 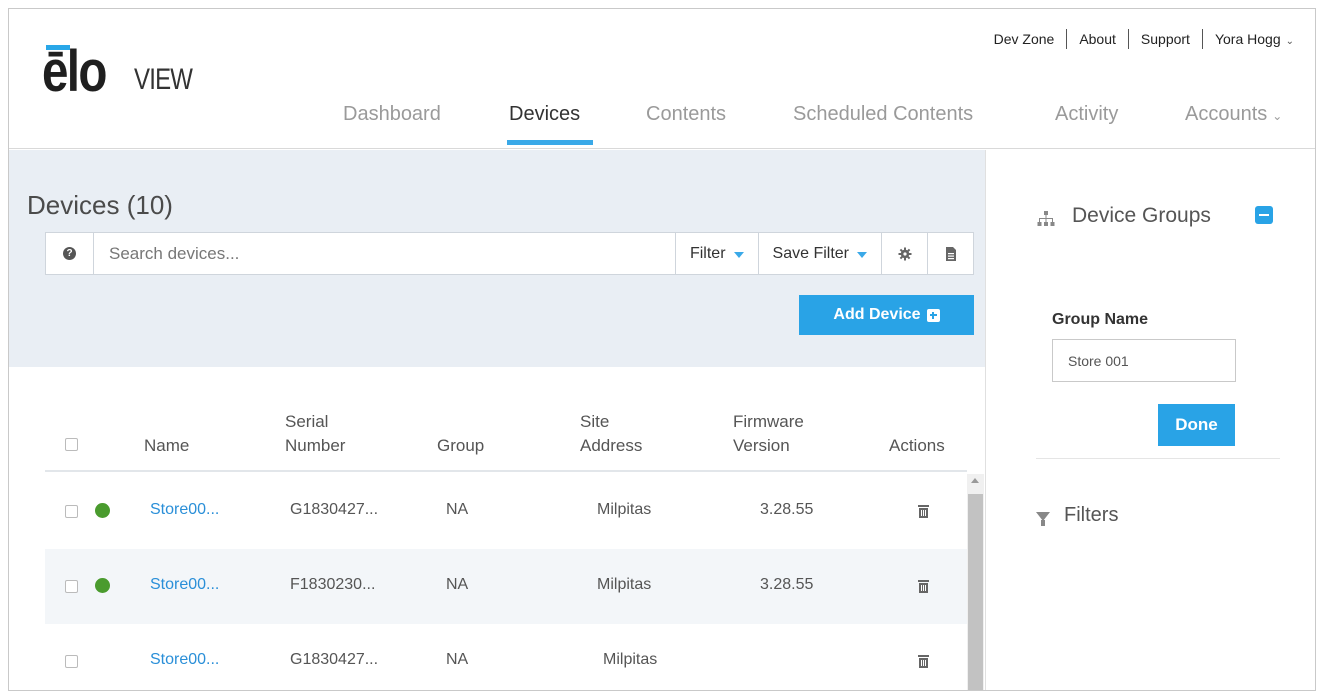 What do you see at coordinates (1086, 114) in the screenshot?
I see `tab-activity: Activity` at bounding box center [1086, 114].